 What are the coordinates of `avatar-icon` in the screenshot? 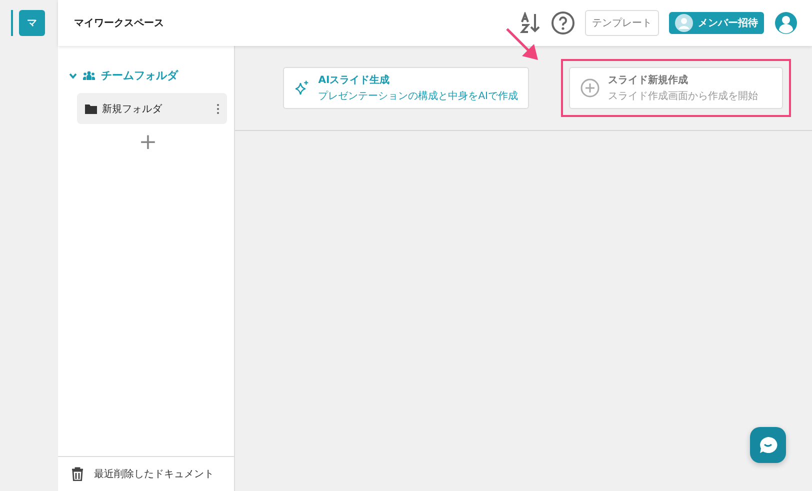 It's located at (786, 23).